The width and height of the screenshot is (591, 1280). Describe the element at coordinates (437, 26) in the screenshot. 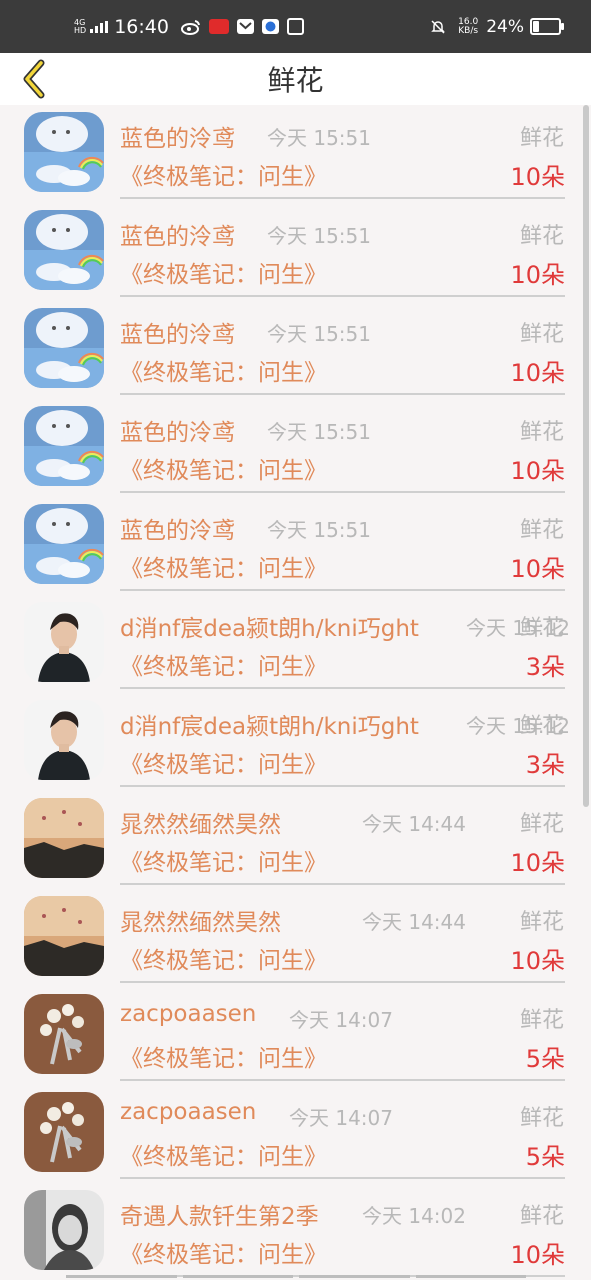

I see `mute-bell-icon` at that location.